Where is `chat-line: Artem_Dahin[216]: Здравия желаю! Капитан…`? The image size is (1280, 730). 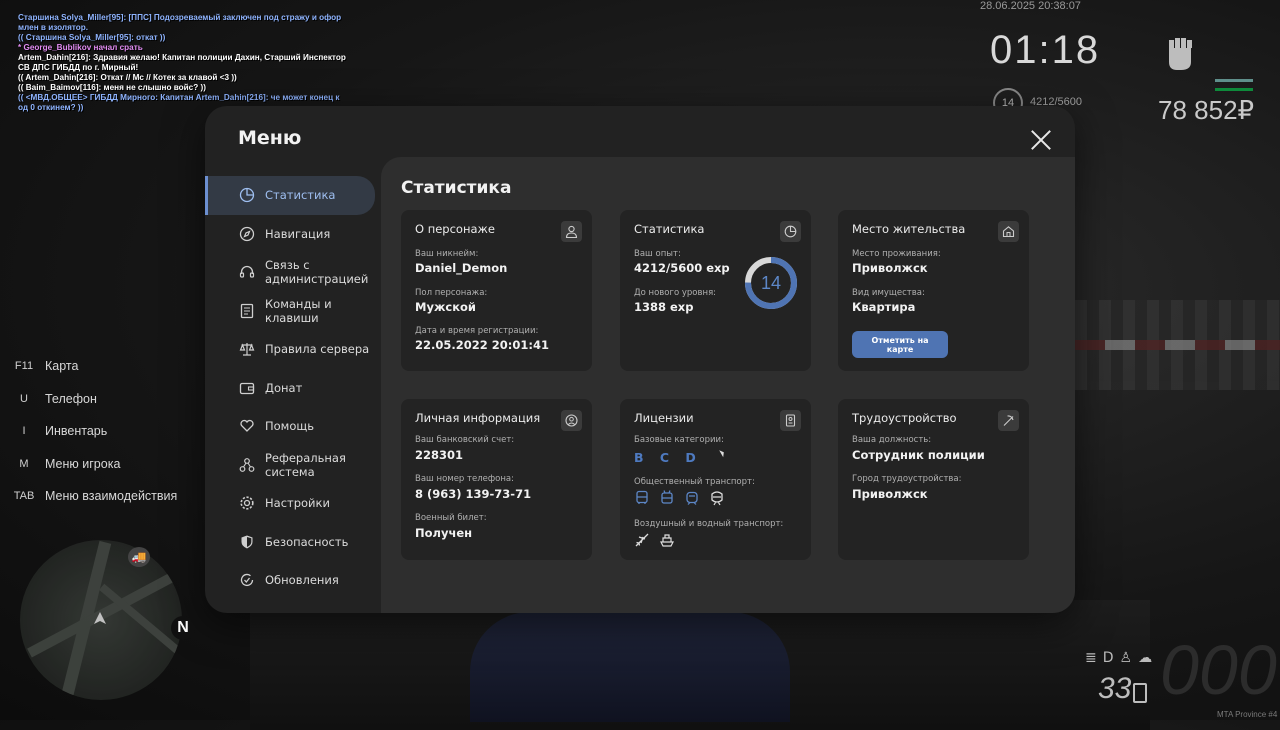 chat-line: Artem_Dahin[216]: Здравия желаю! Капитан… is located at coordinates (182, 57).